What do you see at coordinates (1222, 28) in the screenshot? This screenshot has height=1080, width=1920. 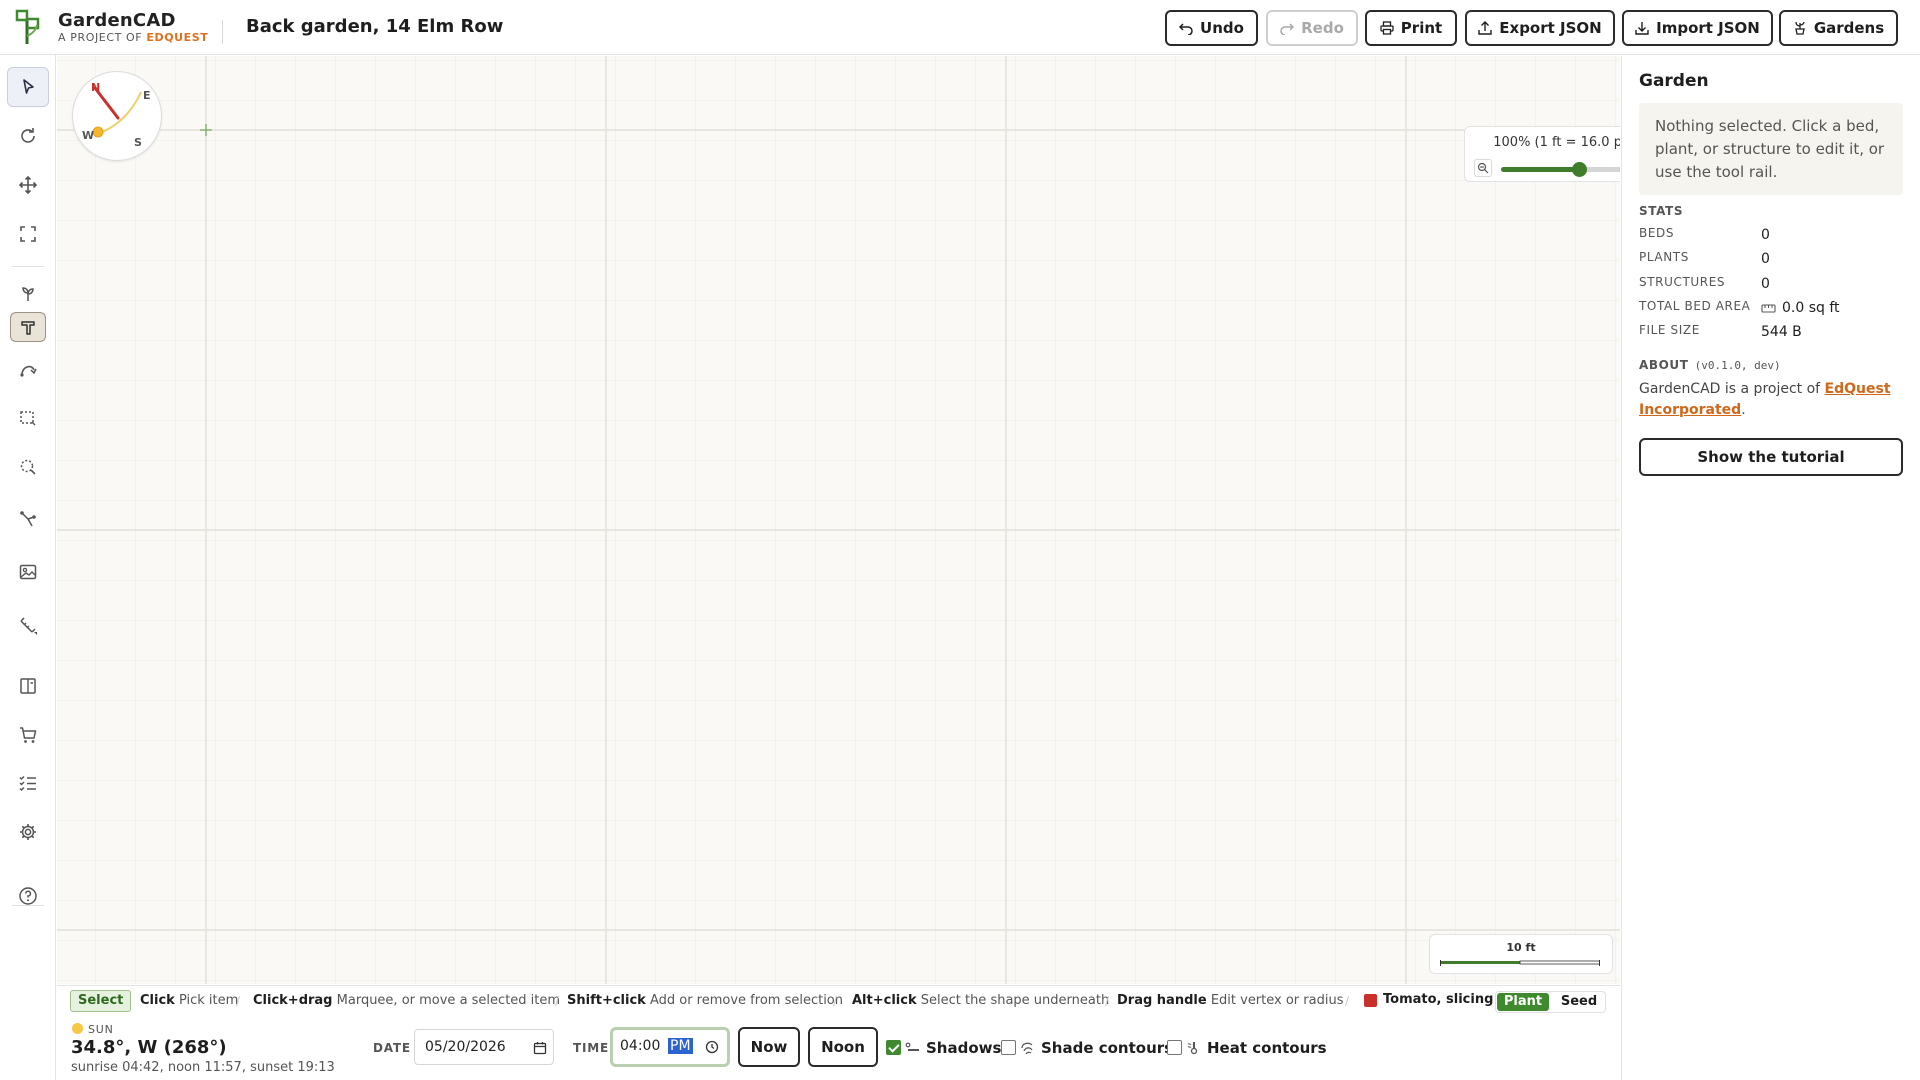 I see `undo-label: Undo` at bounding box center [1222, 28].